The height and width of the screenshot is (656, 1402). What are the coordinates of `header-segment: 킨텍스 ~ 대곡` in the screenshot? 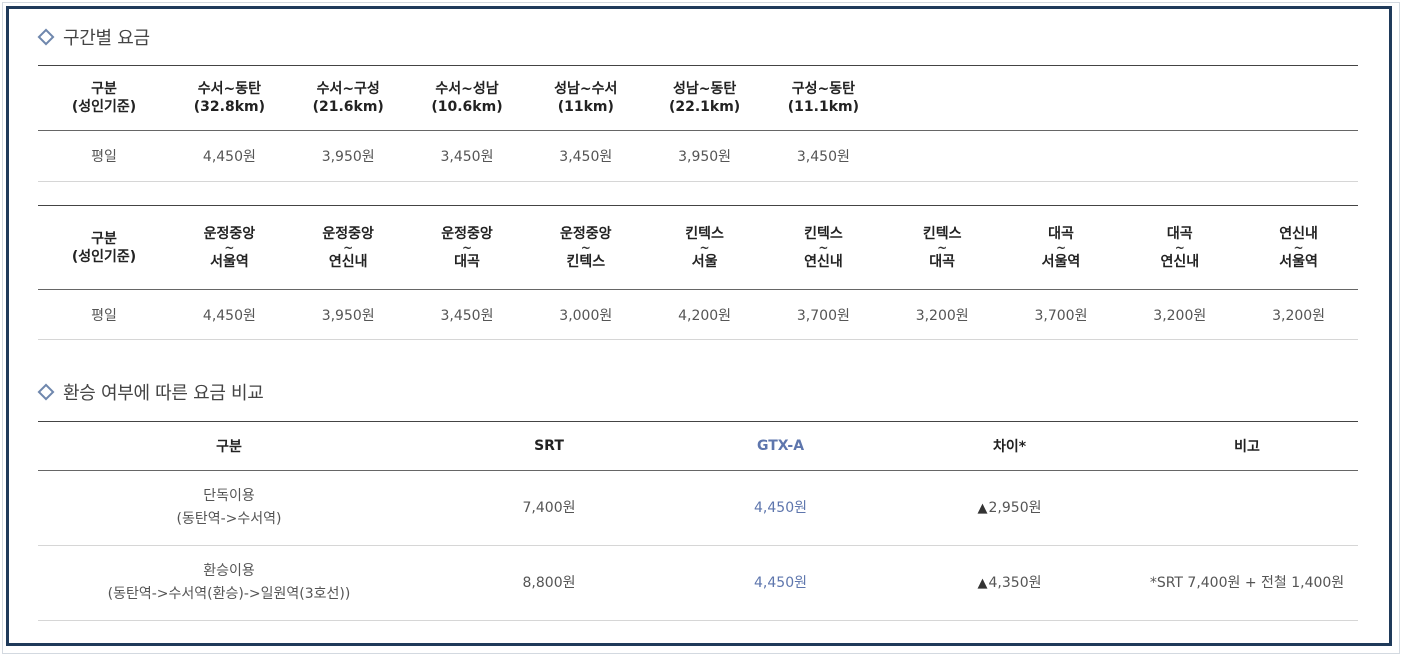 It's located at (942, 247).